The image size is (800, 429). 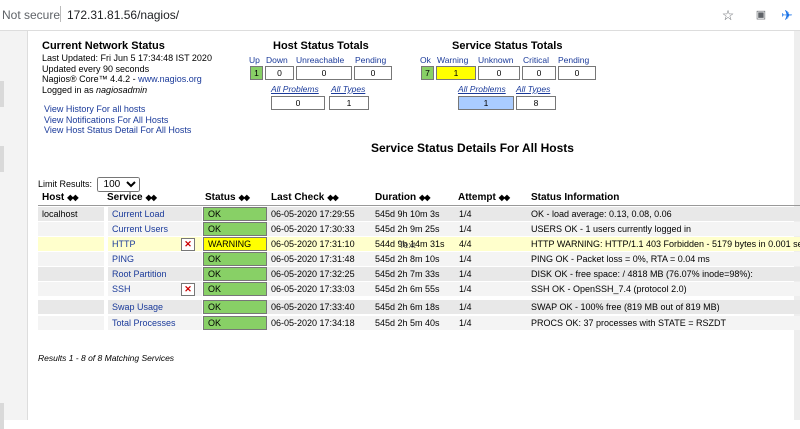 What do you see at coordinates (425, 60) in the screenshot?
I see `service-header-ok: Ok` at bounding box center [425, 60].